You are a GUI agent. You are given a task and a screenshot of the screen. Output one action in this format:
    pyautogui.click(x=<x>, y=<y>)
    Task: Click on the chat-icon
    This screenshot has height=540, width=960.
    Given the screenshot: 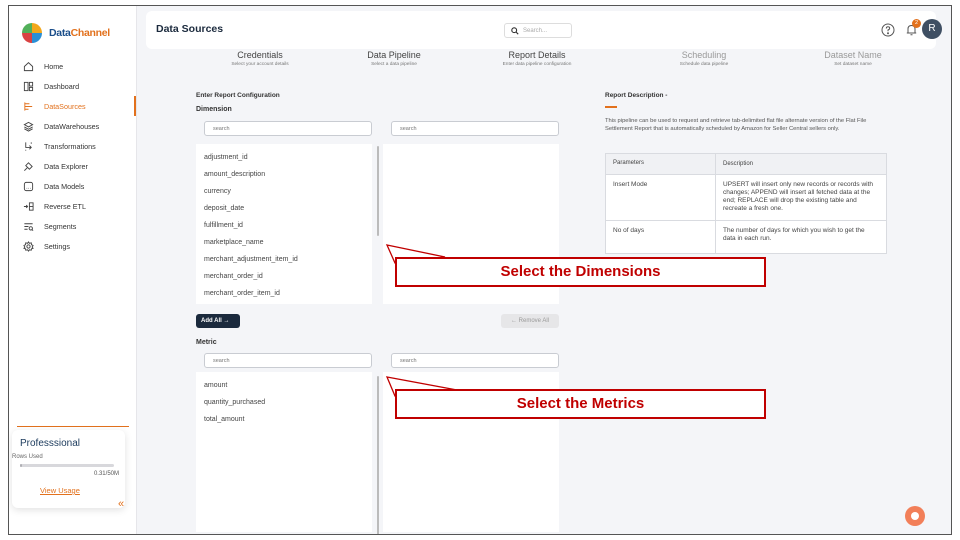 What is the action you would take?
    pyautogui.click(x=915, y=516)
    